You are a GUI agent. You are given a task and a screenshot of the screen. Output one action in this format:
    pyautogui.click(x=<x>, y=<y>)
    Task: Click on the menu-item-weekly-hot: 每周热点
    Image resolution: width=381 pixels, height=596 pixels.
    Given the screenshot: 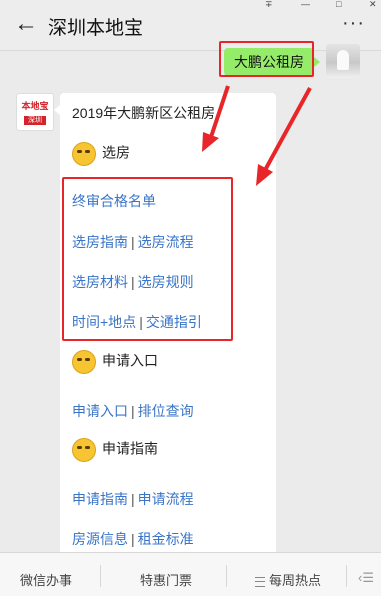 What is the action you would take?
    pyautogui.click(x=288, y=579)
    